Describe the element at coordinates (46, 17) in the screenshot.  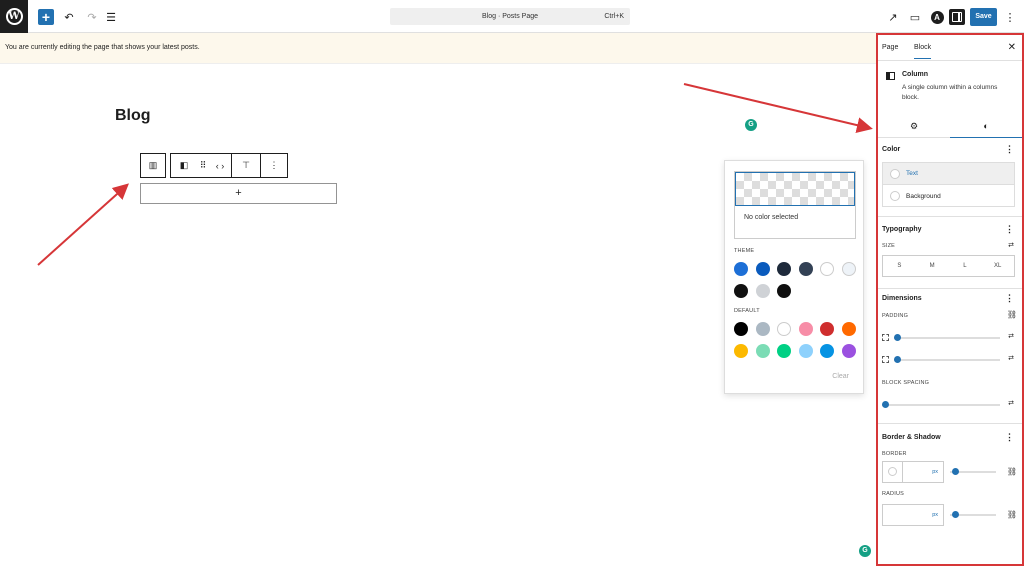
I see `block-inserter-button: +` at that location.